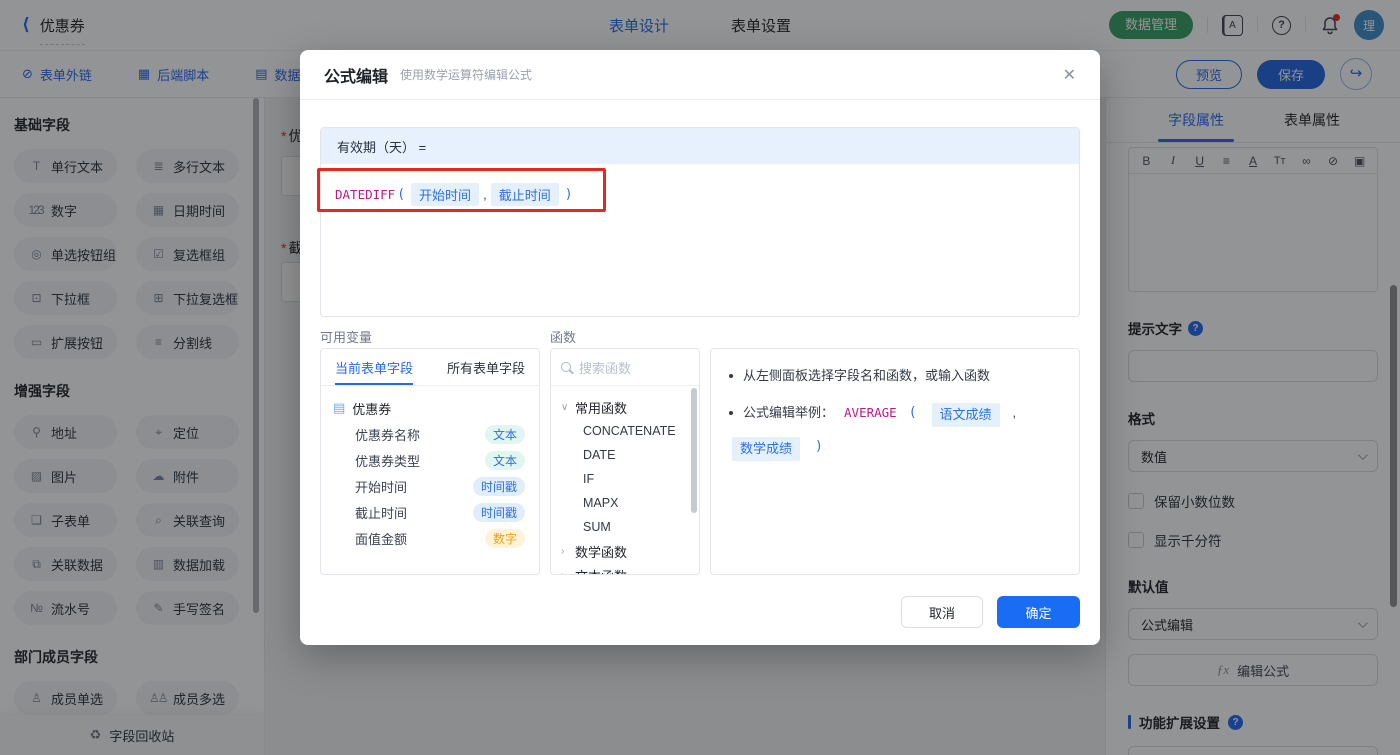 Image resolution: width=1400 pixels, height=755 pixels. What do you see at coordinates (346, 337) in the screenshot?
I see `variables-label: 可用变量` at bounding box center [346, 337].